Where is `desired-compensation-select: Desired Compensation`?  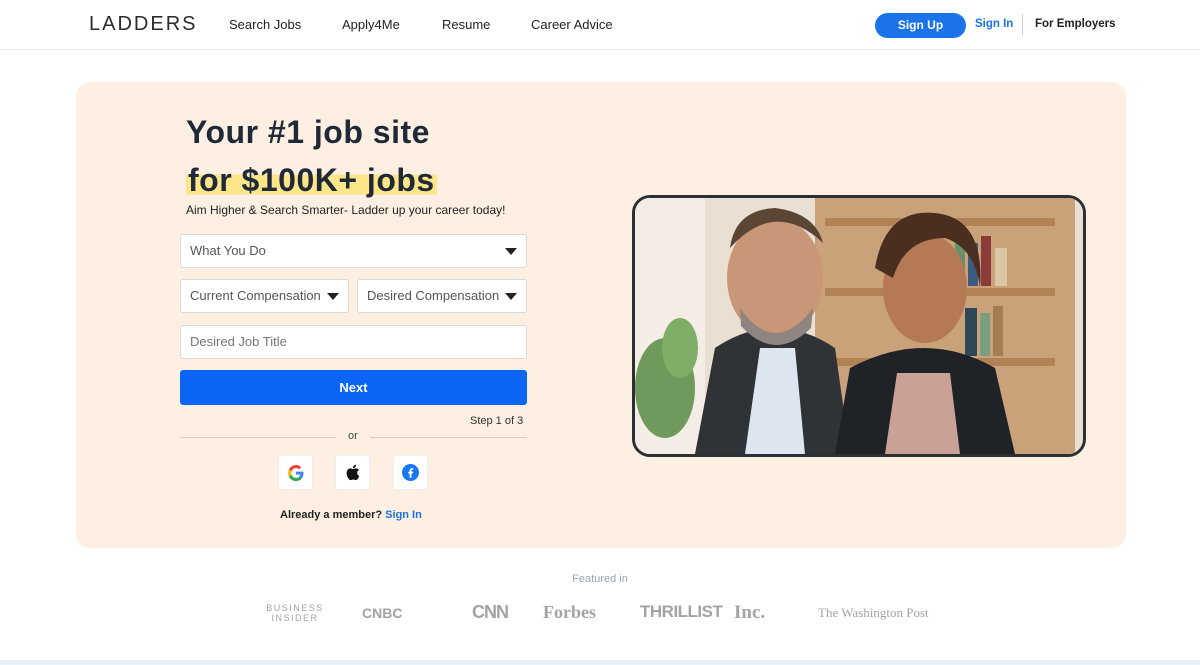 desired-compensation-select: Desired Compensation is located at coordinates (442, 296).